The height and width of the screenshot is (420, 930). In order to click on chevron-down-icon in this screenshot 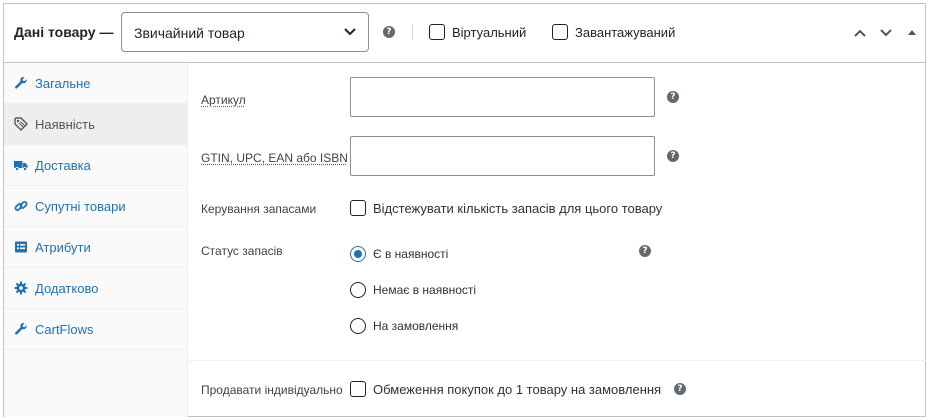, I will do `click(350, 32)`.